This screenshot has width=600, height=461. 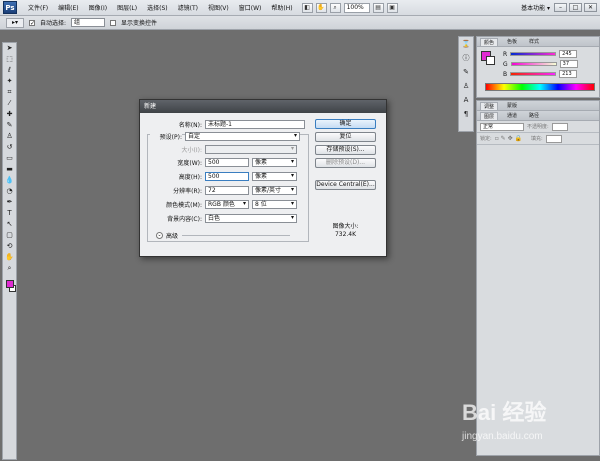 I want to click on gradient-tool-icon: ▬, so click(x=9, y=169).